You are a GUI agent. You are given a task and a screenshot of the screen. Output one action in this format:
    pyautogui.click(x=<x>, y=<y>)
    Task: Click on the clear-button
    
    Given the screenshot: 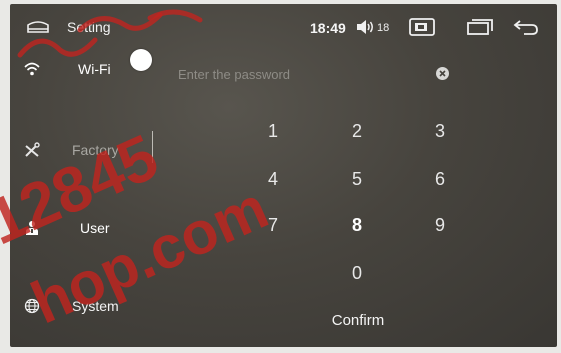 What is the action you would take?
    pyautogui.click(x=442, y=73)
    